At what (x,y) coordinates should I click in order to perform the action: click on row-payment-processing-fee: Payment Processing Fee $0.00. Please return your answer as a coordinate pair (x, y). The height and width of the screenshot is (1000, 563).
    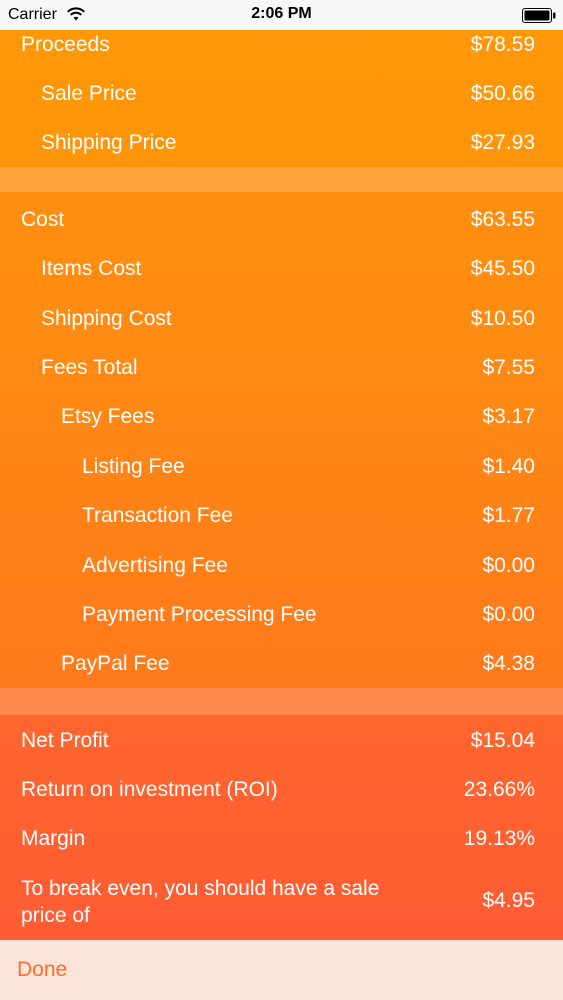
    Looking at the image, I should click on (281, 614).